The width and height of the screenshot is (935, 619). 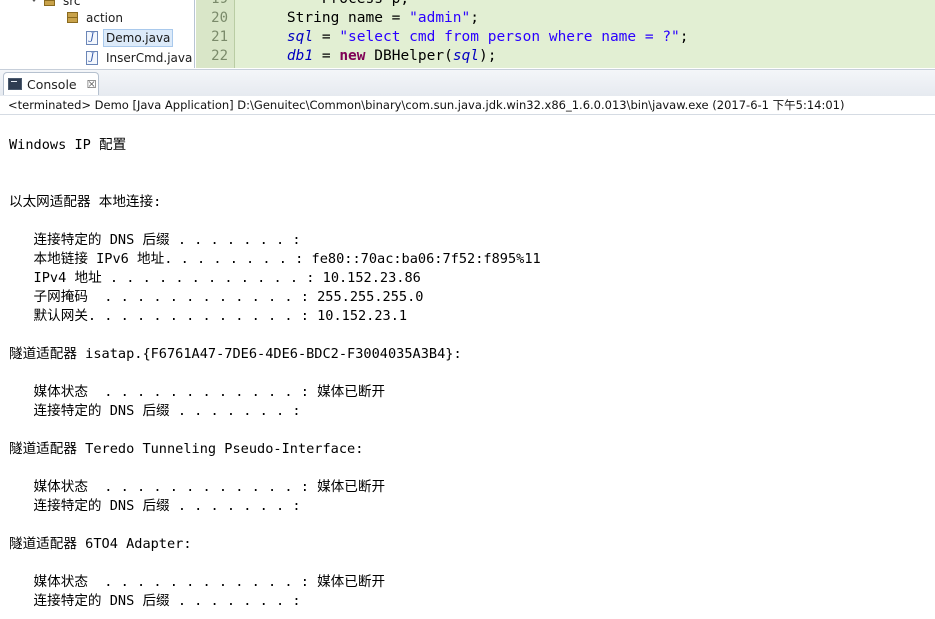 I want to click on console-tab-label: Console, so click(x=52, y=84).